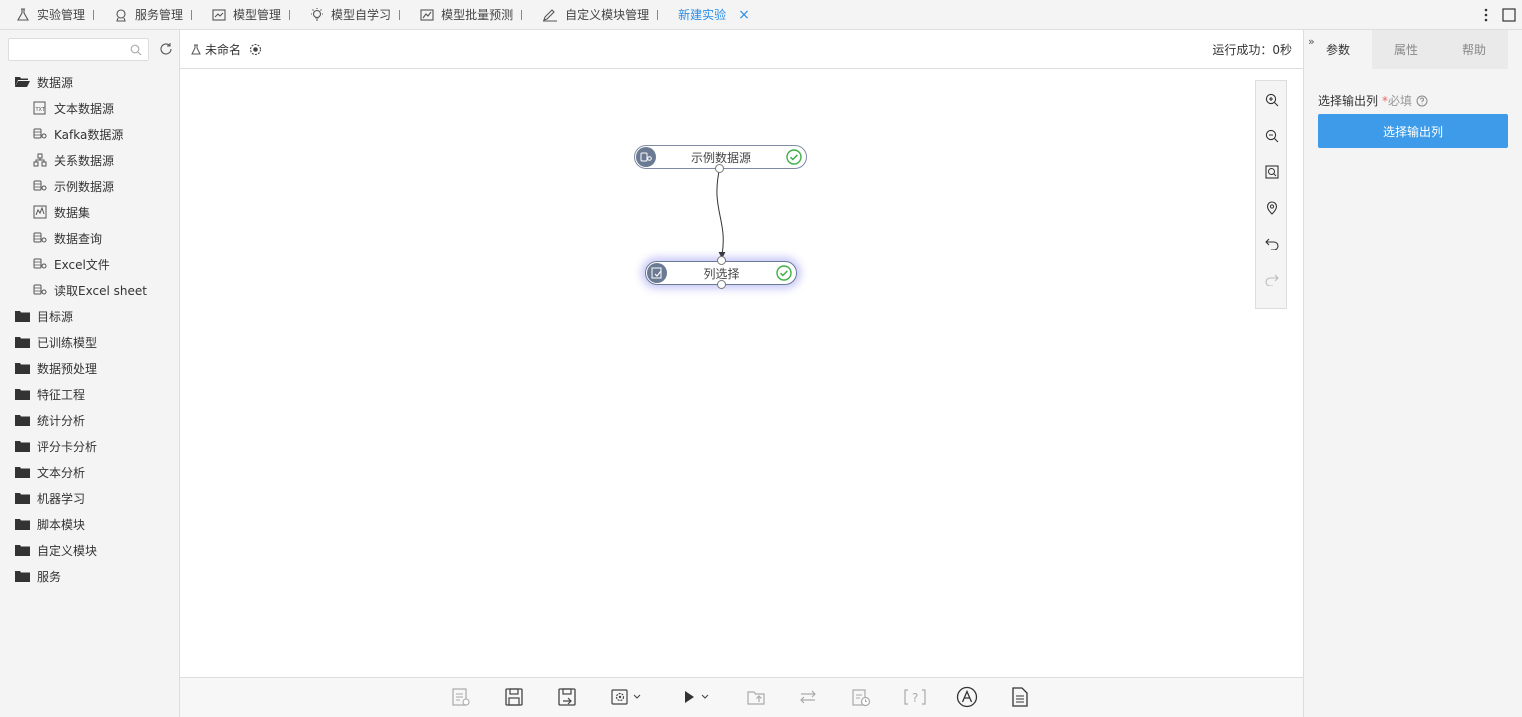 The height and width of the screenshot is (717, 1522). Describe the element at coordinates (696, 697) in the screenshot. I see `run-icon` at that location.